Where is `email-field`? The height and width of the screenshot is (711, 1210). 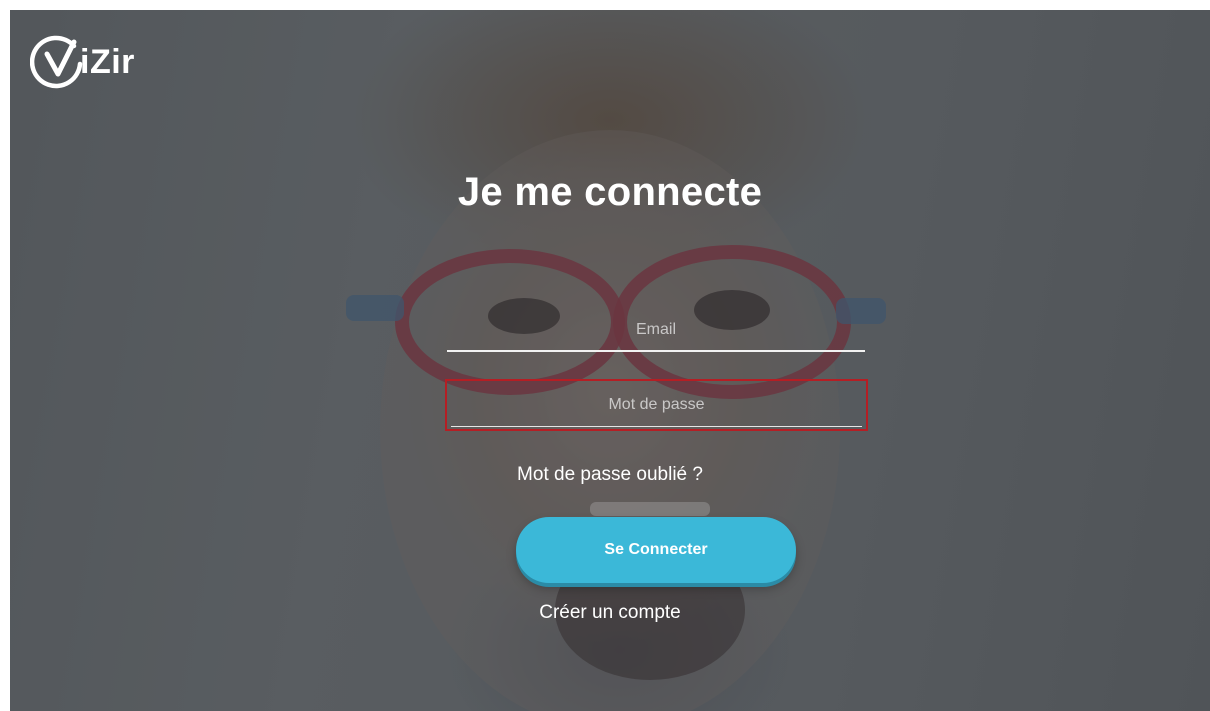
email-field is located at coordinates (656, 330).